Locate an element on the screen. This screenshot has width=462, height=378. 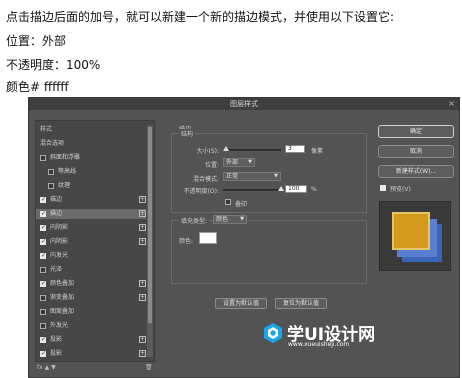
cancel-button: 取消 is located at coordinates (416, 151).